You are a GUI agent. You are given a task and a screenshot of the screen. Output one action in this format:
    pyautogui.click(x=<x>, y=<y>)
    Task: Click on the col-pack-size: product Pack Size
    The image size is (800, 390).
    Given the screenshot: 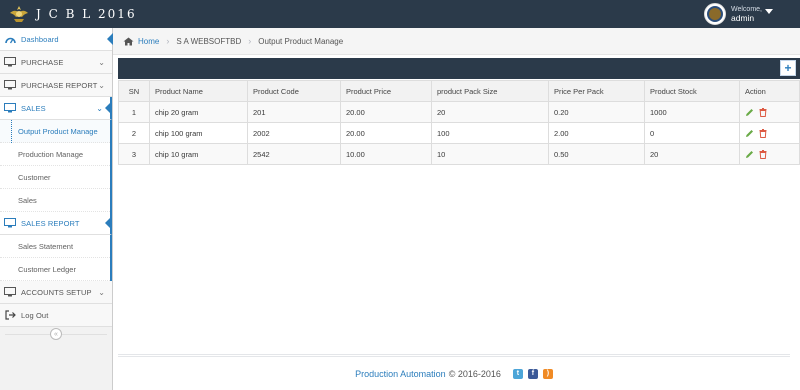 What is the action you would take?
    pyautogui.click(x=490, y=91)
    